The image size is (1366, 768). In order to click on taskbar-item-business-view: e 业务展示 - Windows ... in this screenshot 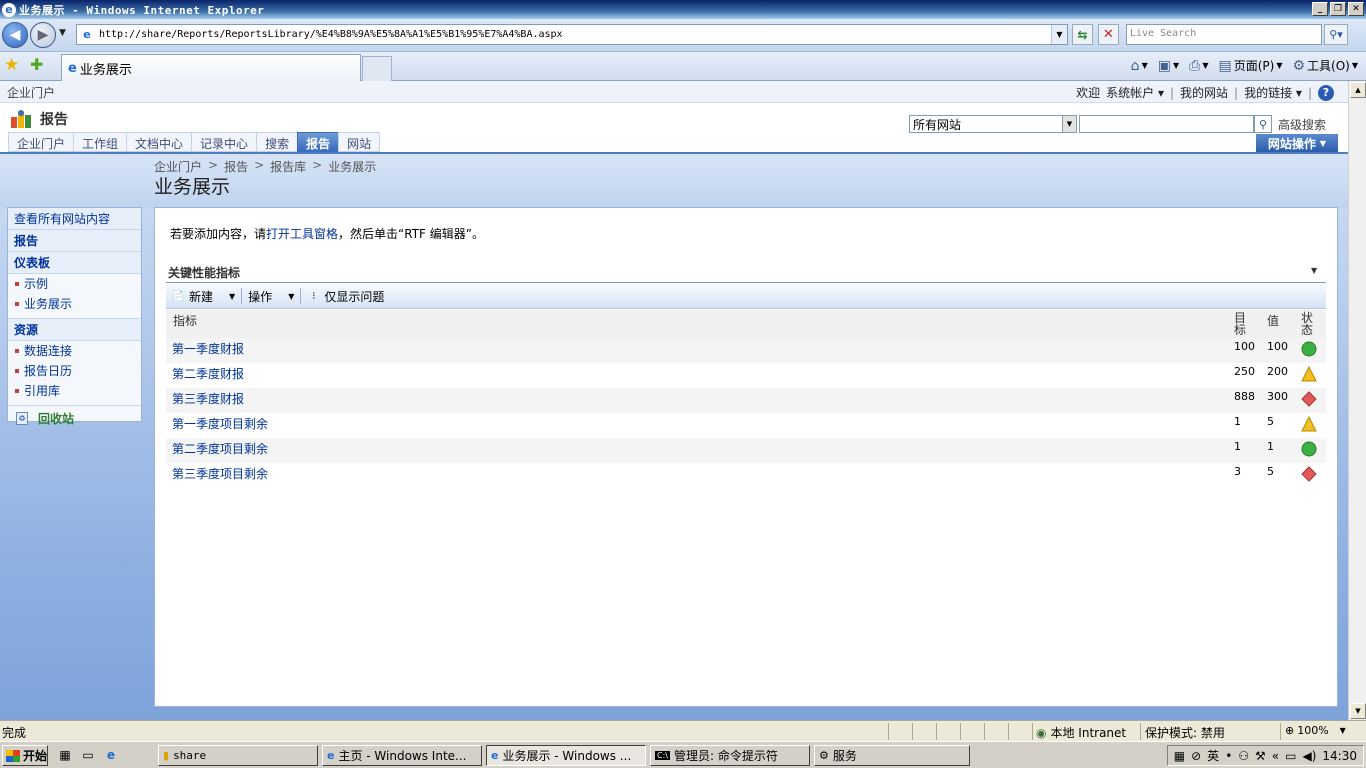, I will do `click(566, 755)`.